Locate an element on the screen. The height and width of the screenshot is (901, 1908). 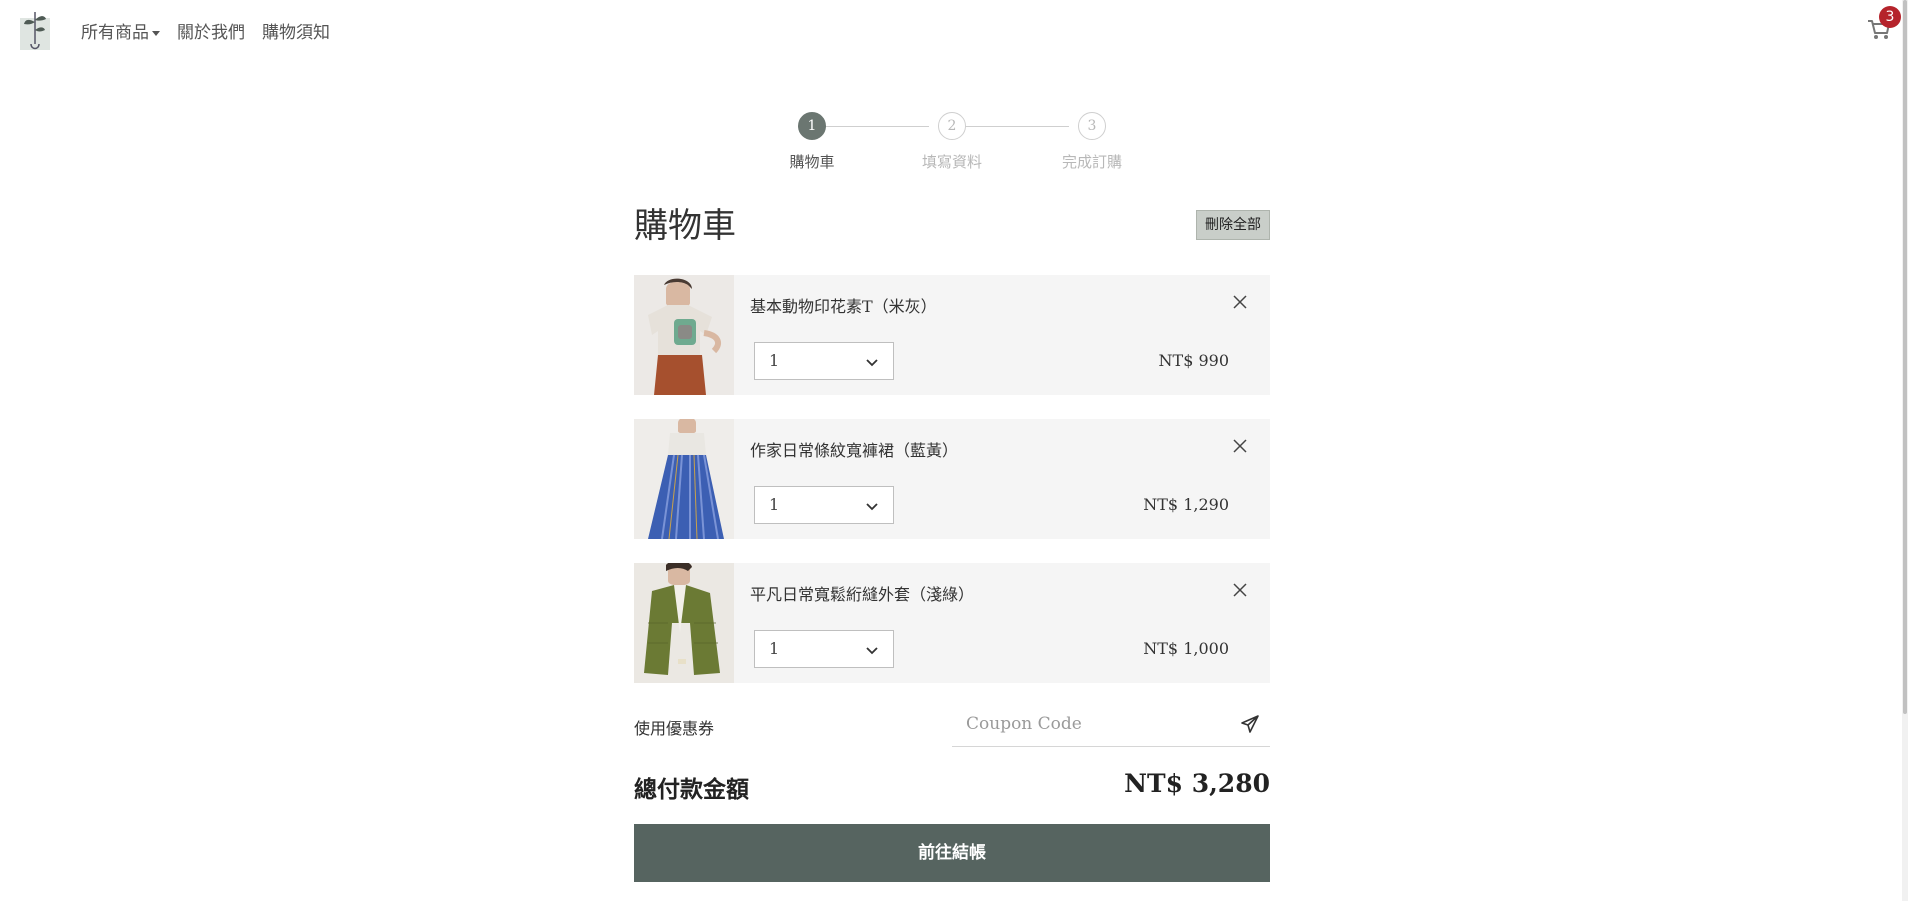
coupon-field is located at coordinates (1111, 725).